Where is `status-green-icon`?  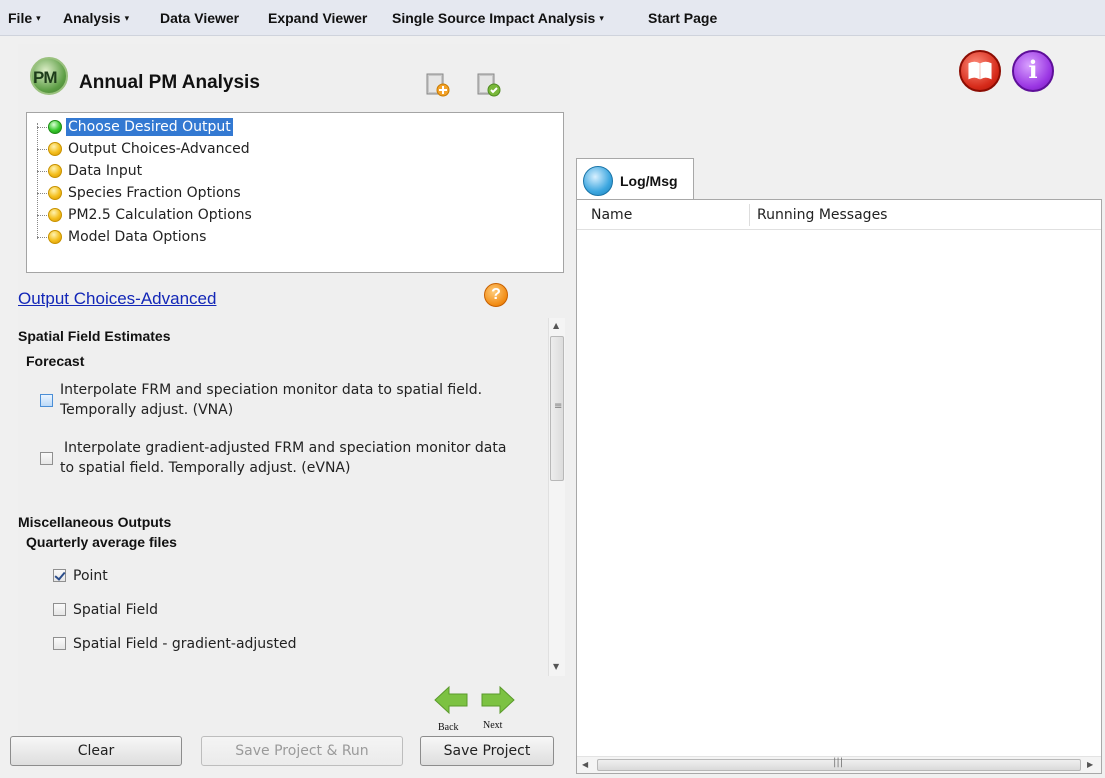 status-green-icon is located at coordinates (55, 127).